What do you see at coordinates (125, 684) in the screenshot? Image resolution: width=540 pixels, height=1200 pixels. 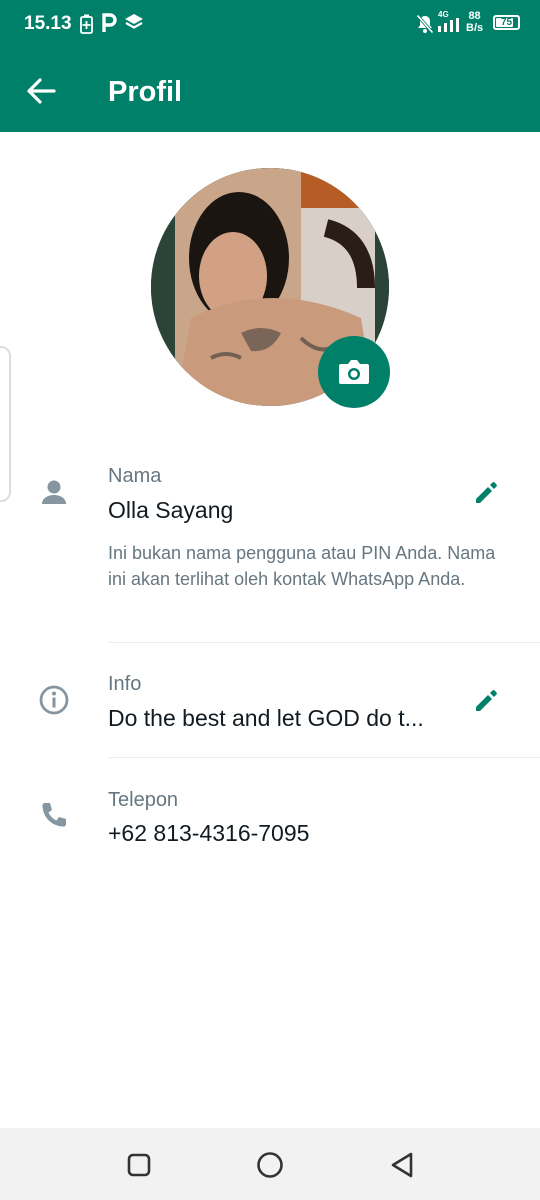 I see `about-label: Info` at bounding box center [125, 684].